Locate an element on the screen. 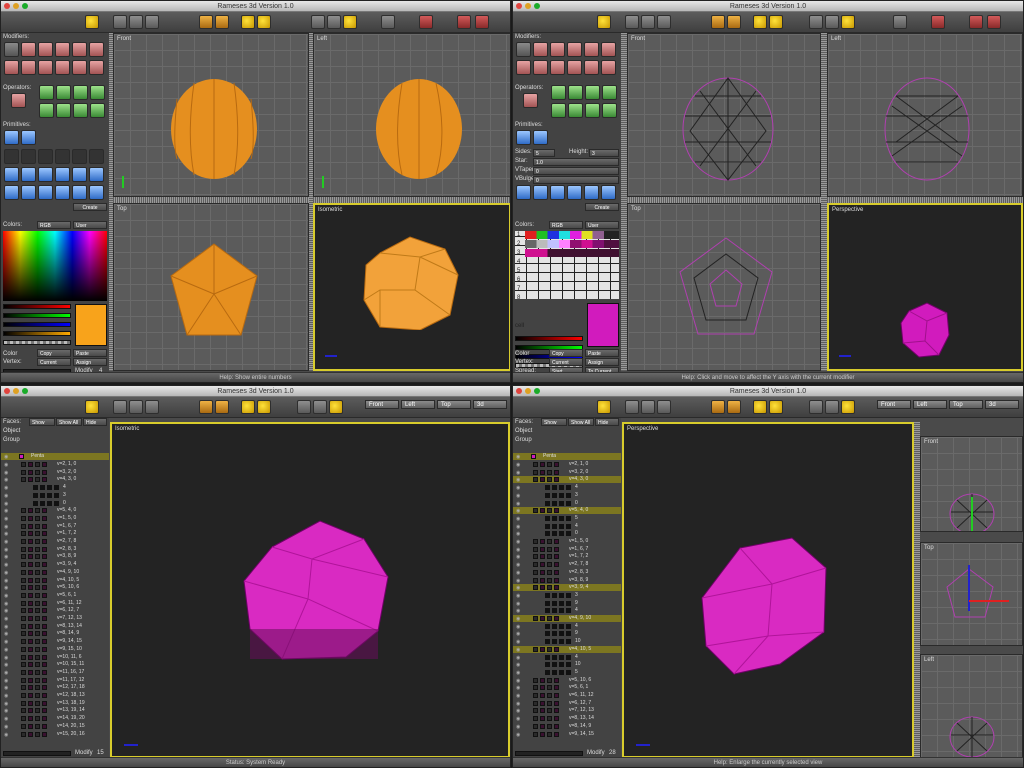  rotate-tool-icon is located at coordinates (718, 22).